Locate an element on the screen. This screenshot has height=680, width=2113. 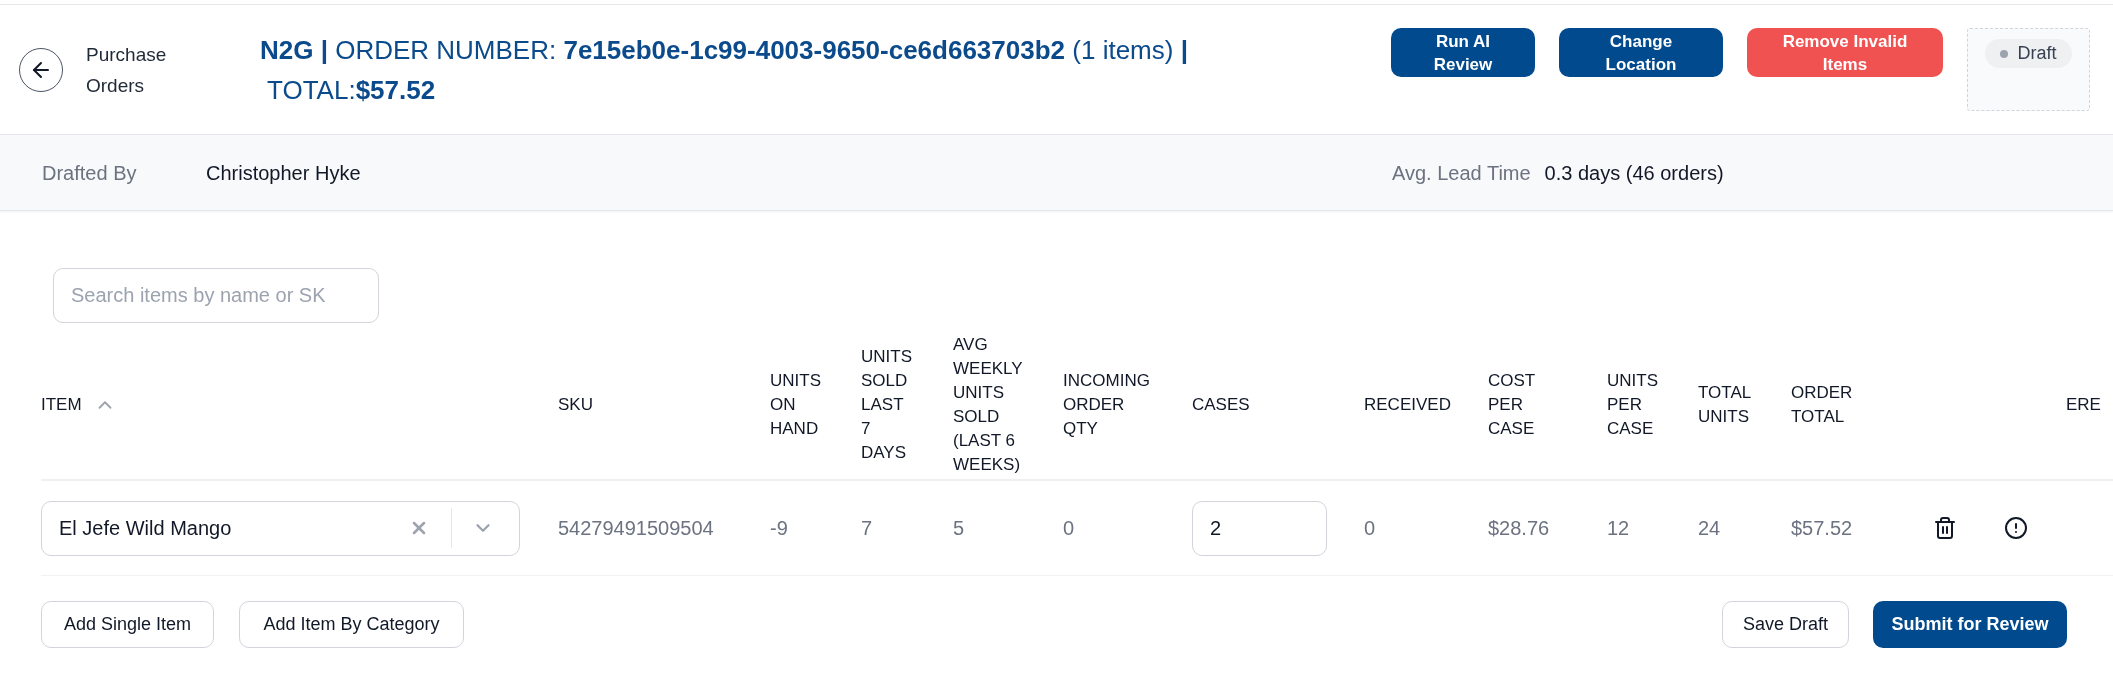
alert-icon is located at coordinates (2016, 528).